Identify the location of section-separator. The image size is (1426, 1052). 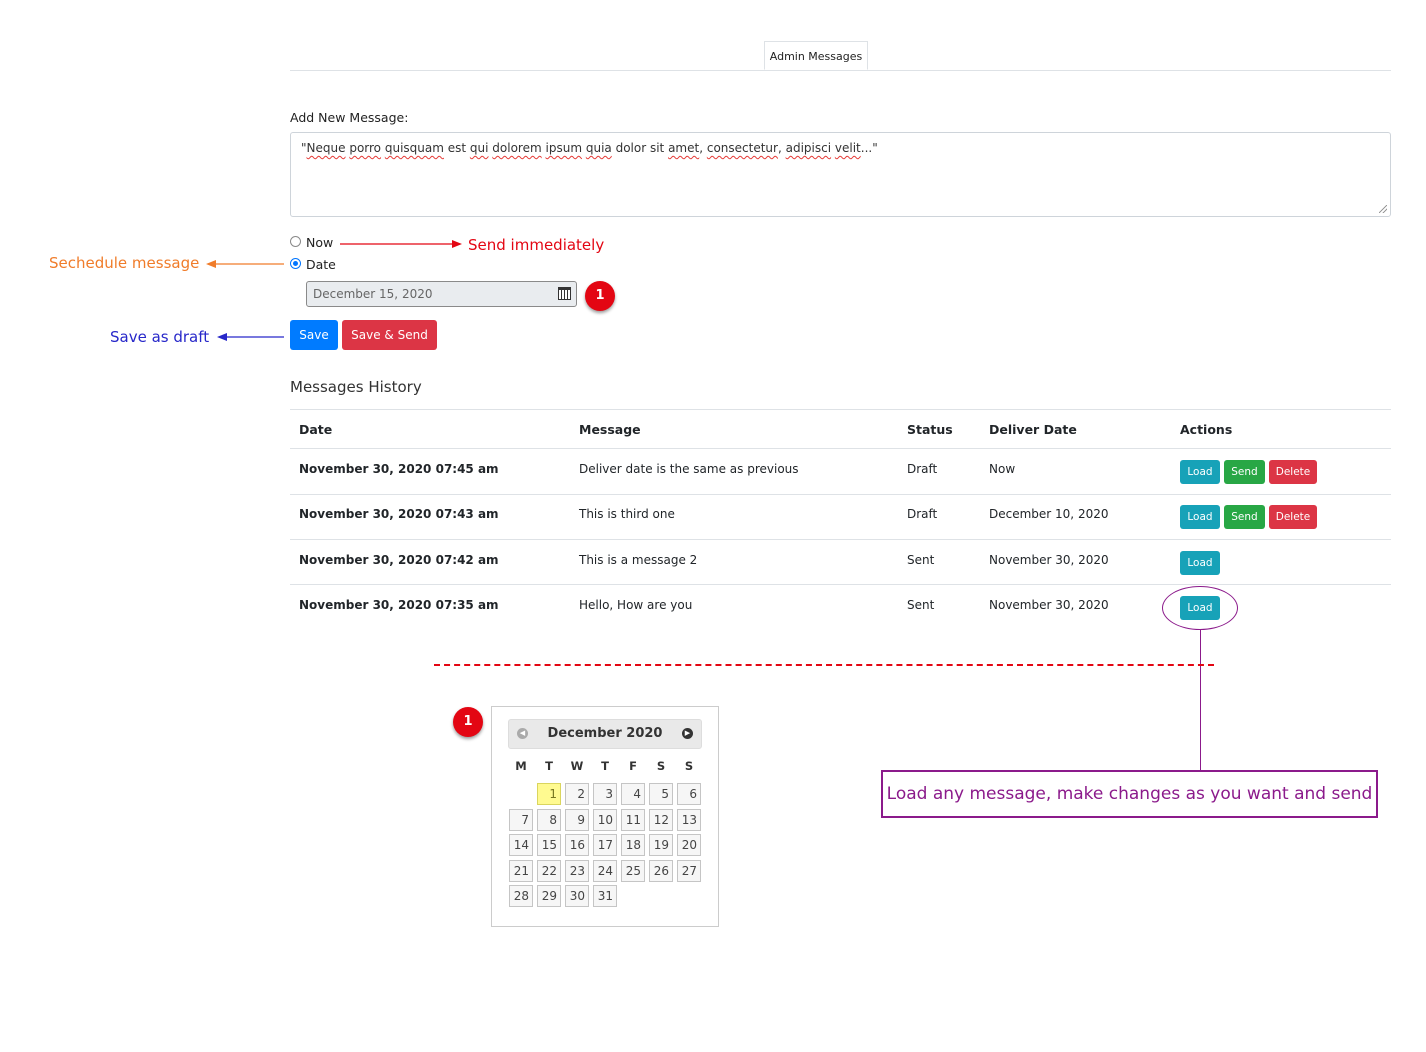
(824, 665).